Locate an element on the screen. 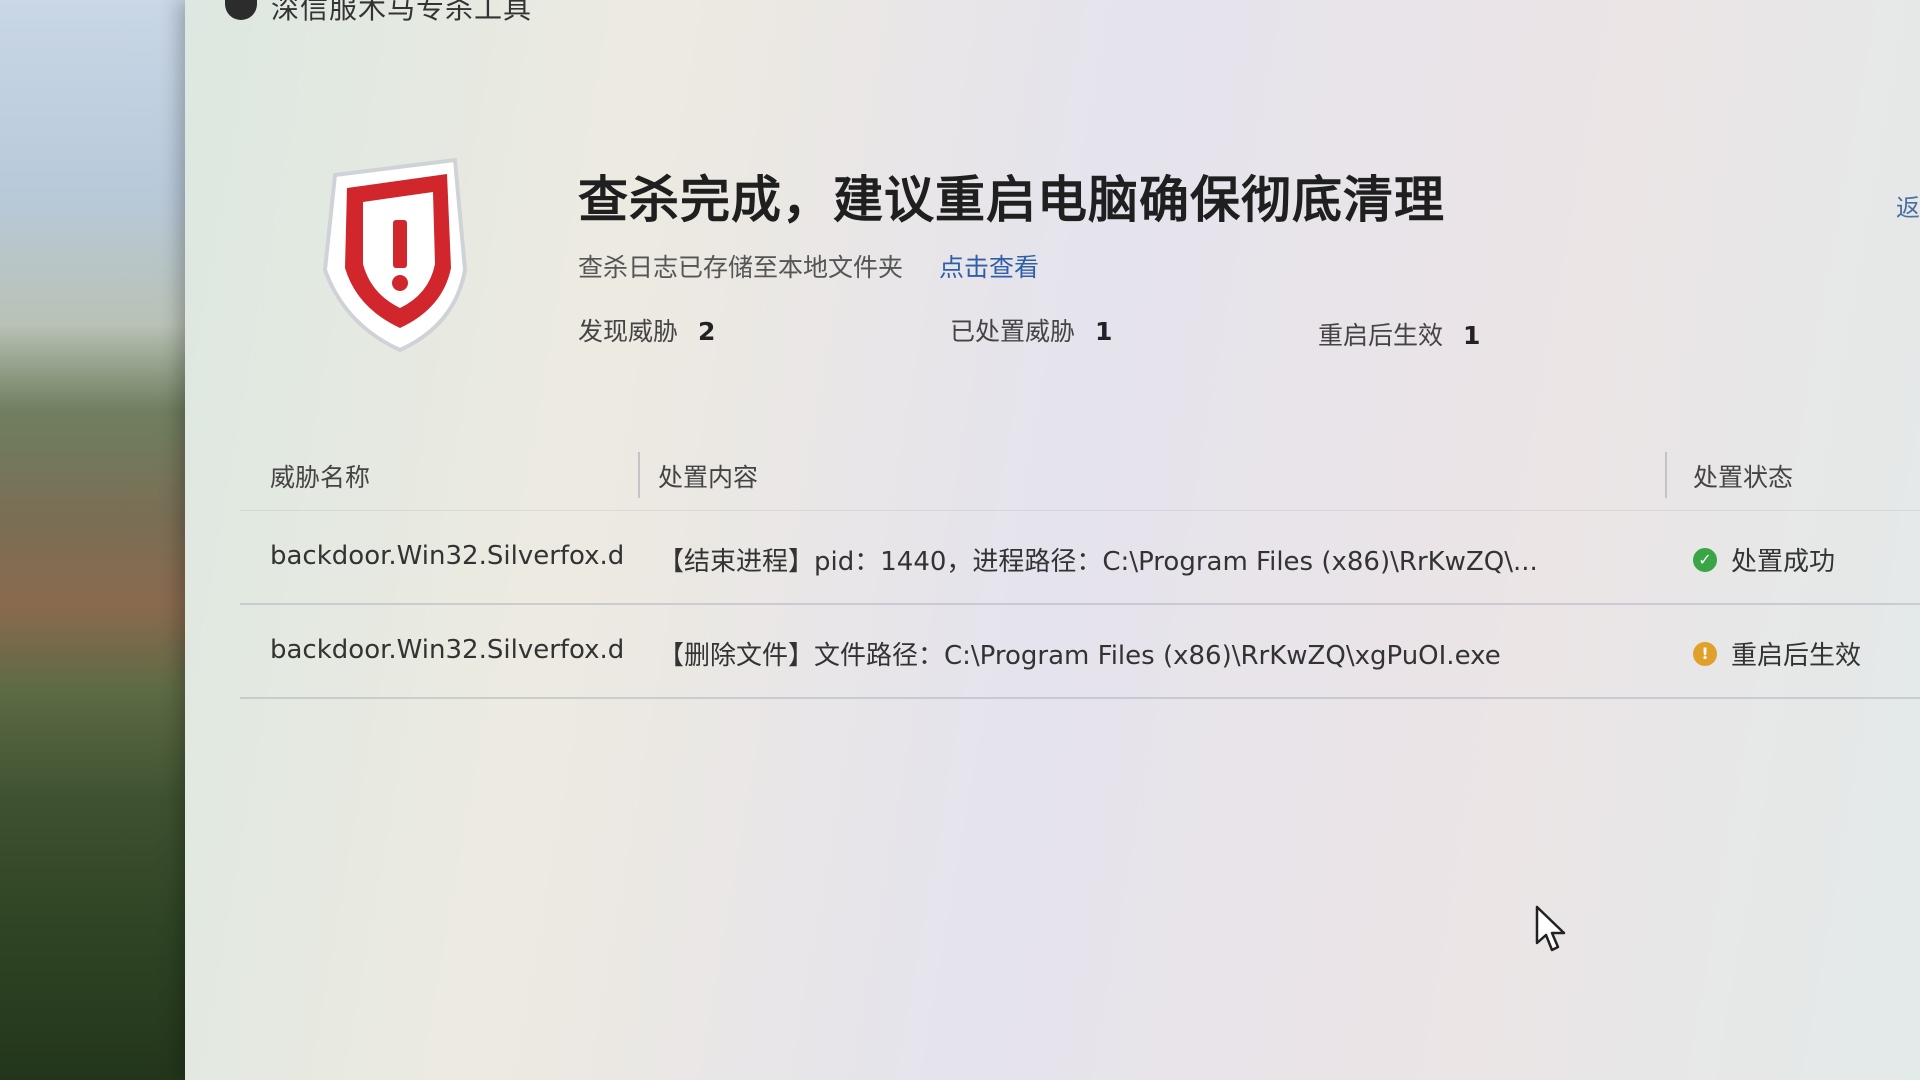 Image resolution: width=1920 pixels, height=1080 pixels. log-saved-text: 查杀日志已存储至本地文件夹 is located at coordinates (741, 267).